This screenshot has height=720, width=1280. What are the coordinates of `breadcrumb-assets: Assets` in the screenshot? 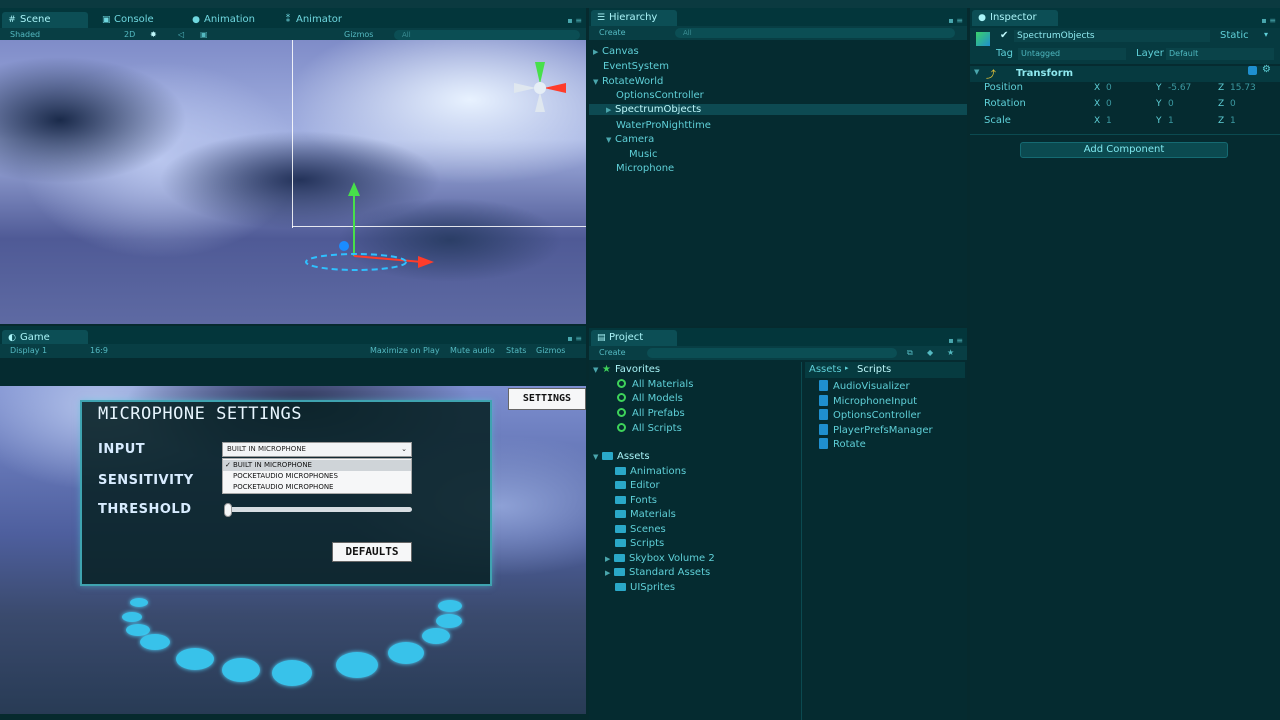 It's located at (825, 369).